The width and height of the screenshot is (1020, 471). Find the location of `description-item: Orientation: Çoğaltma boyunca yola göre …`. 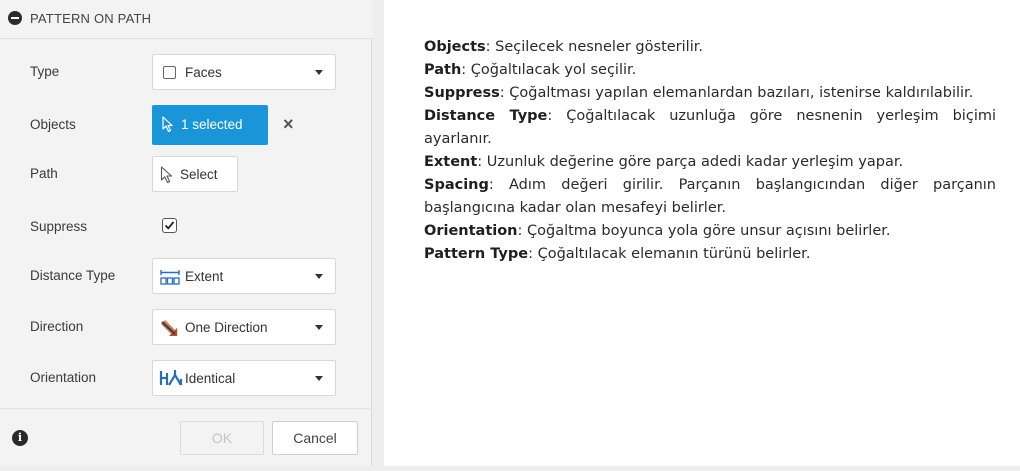

description-item: Orientation: Çoğaltma boyunca yola göre … is located at coordinates (710, 231).